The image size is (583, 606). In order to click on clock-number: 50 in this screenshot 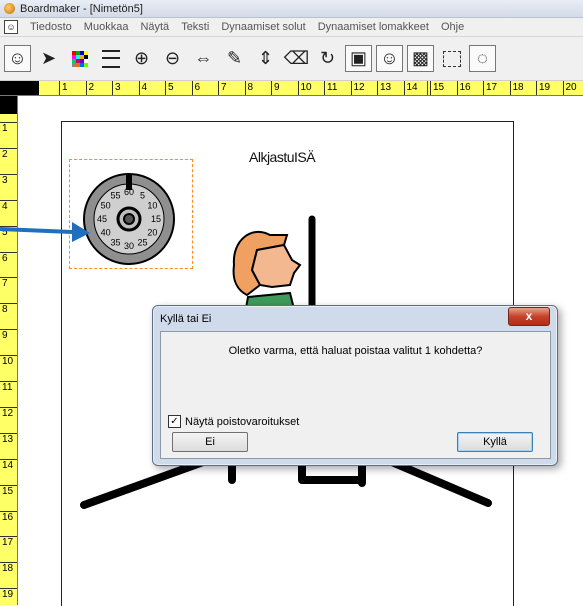, I will do `click(106, 206)`.